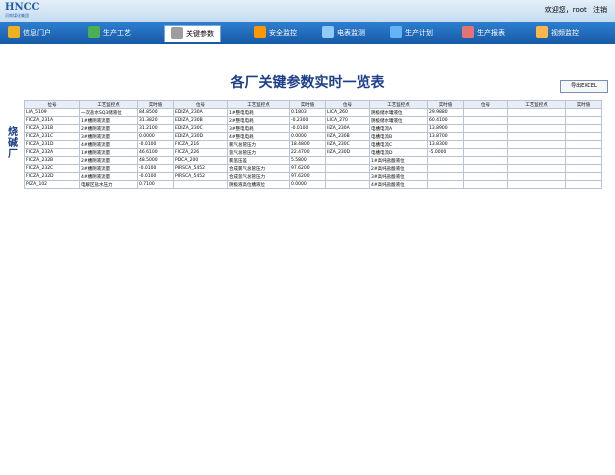 The height and width of the screenshot is (475, 615). I want to click on process-icon, so click(94, 32).